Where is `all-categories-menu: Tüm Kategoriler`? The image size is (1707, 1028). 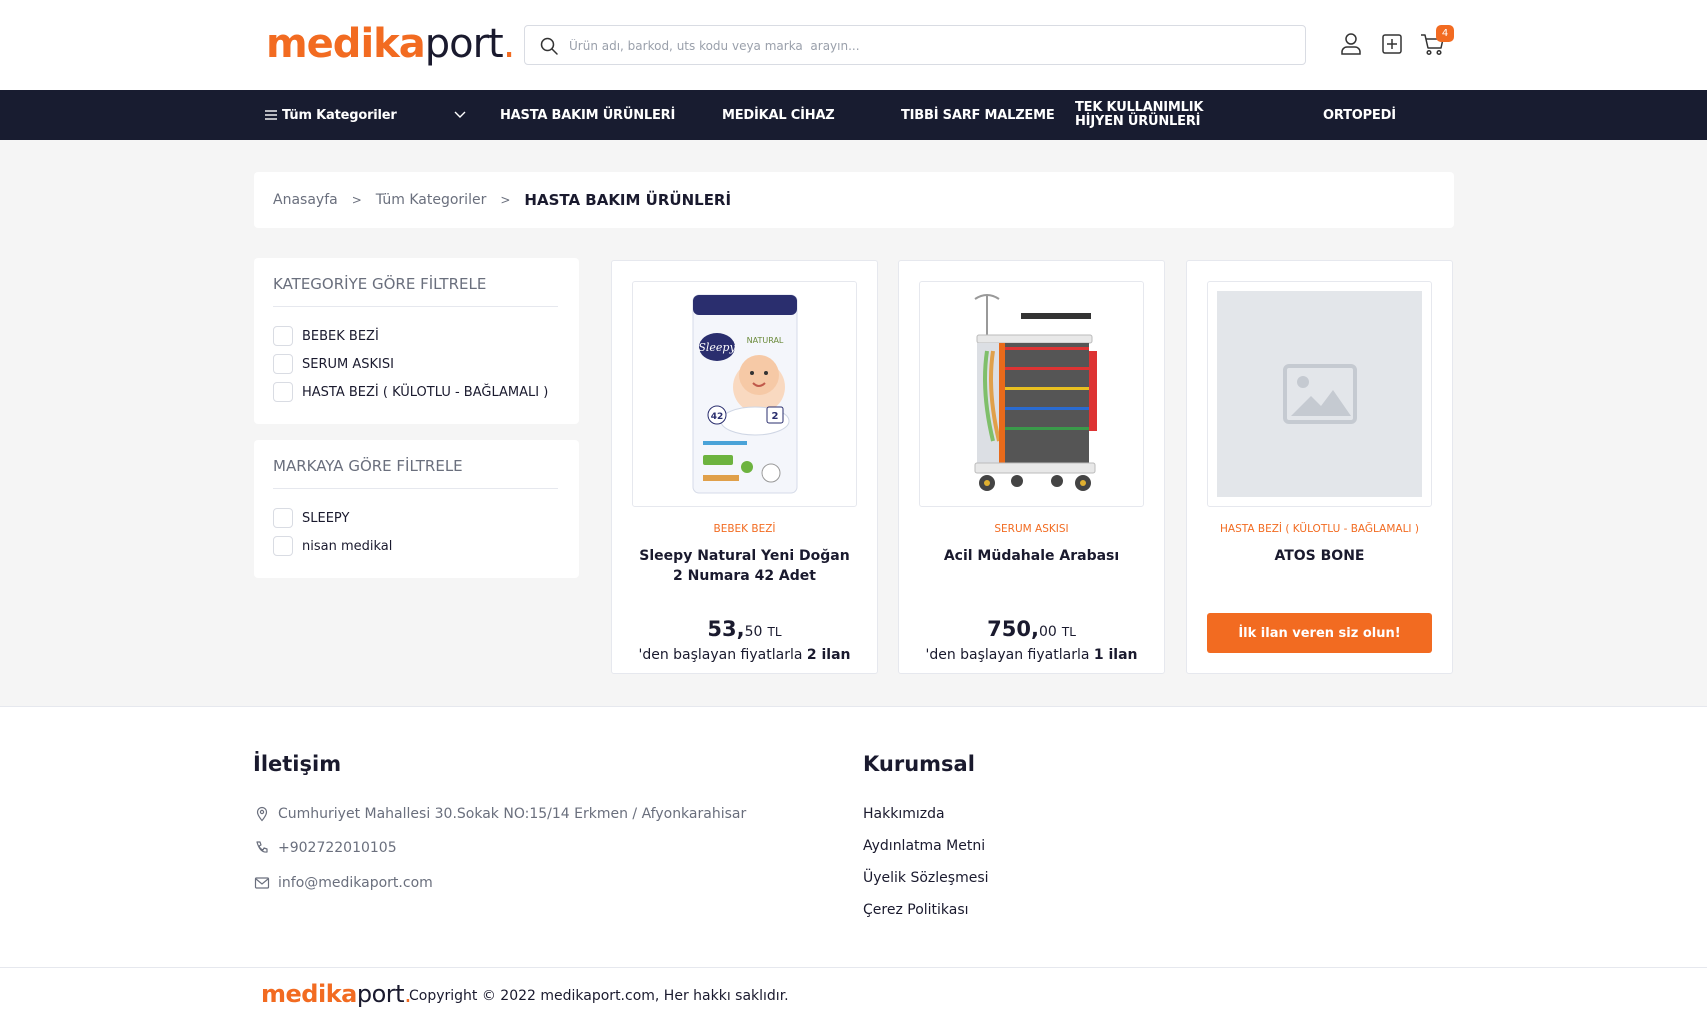
all-categories-menu: Tüm Kategoriler is located at coordinates (366, 115).